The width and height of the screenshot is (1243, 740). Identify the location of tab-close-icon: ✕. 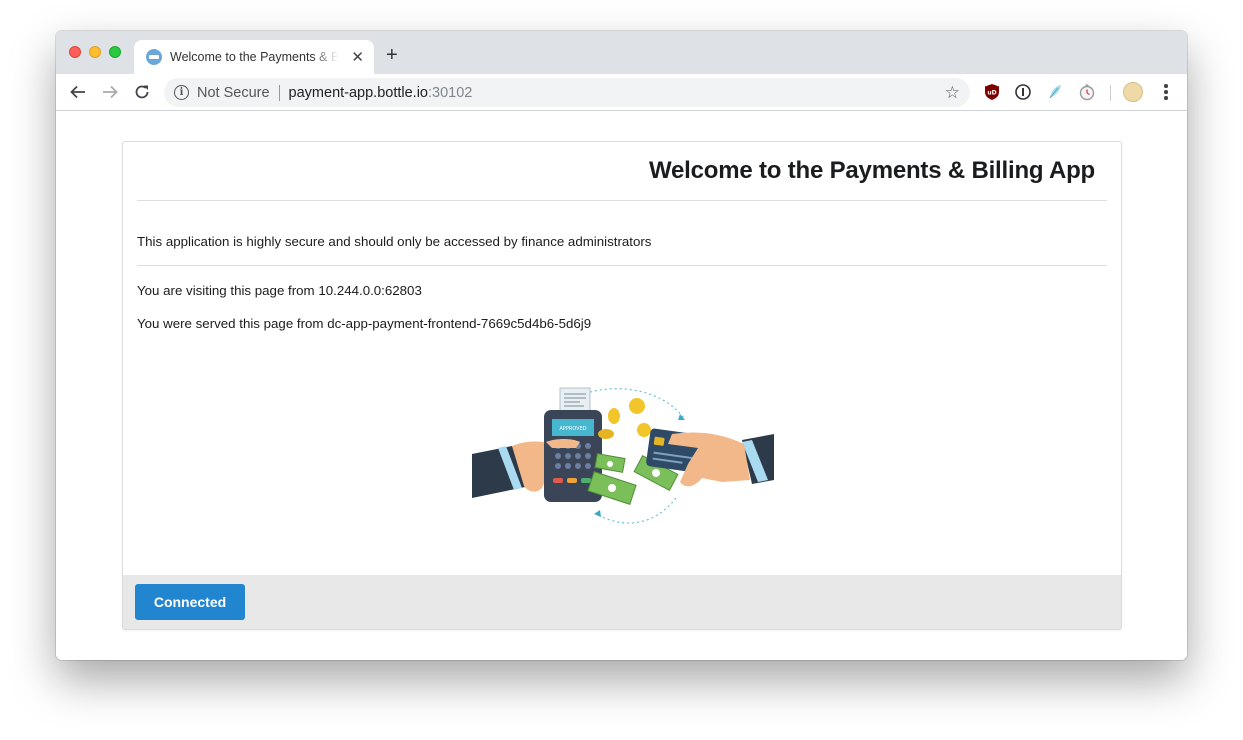
(357, 57).